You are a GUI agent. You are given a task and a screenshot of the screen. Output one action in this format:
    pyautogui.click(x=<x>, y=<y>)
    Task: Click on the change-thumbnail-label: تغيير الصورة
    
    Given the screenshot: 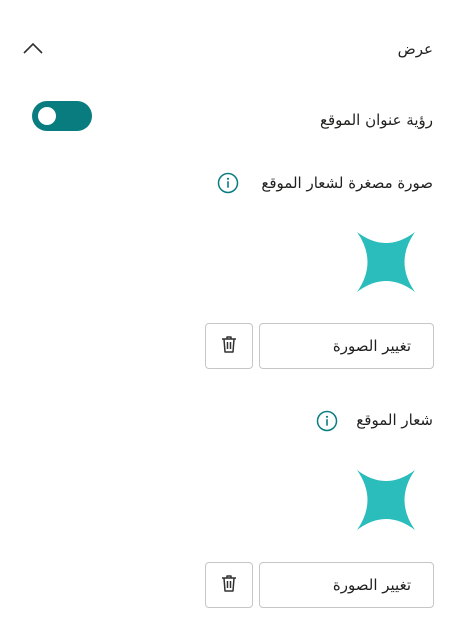 What is the action you would take?
    pyautogui.click(x=371, y=346)
    